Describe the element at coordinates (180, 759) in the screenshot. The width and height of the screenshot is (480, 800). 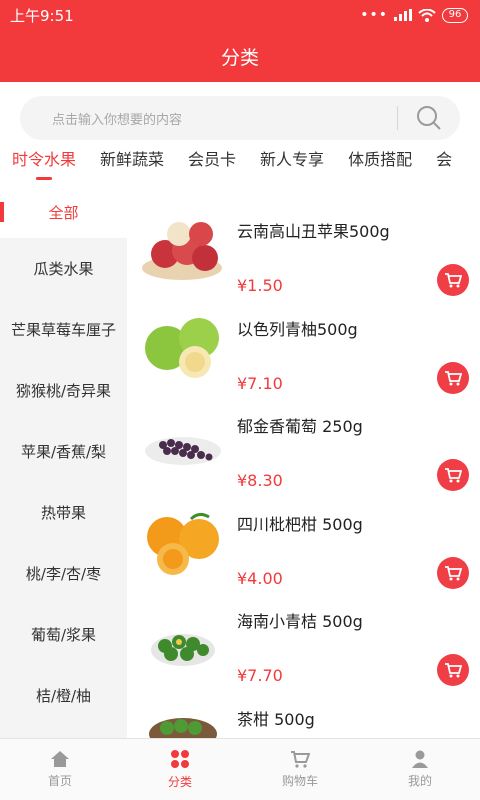
I see `category-grid-icon` at that location.